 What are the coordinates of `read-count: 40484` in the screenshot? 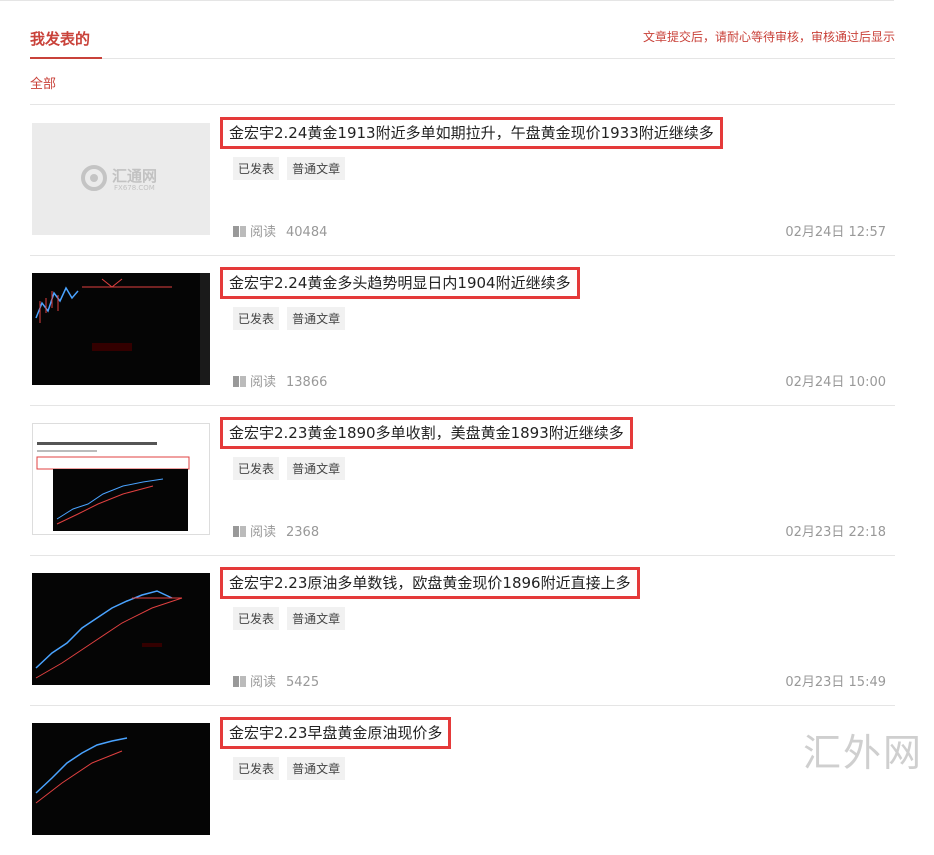 It's located at (307, 232).